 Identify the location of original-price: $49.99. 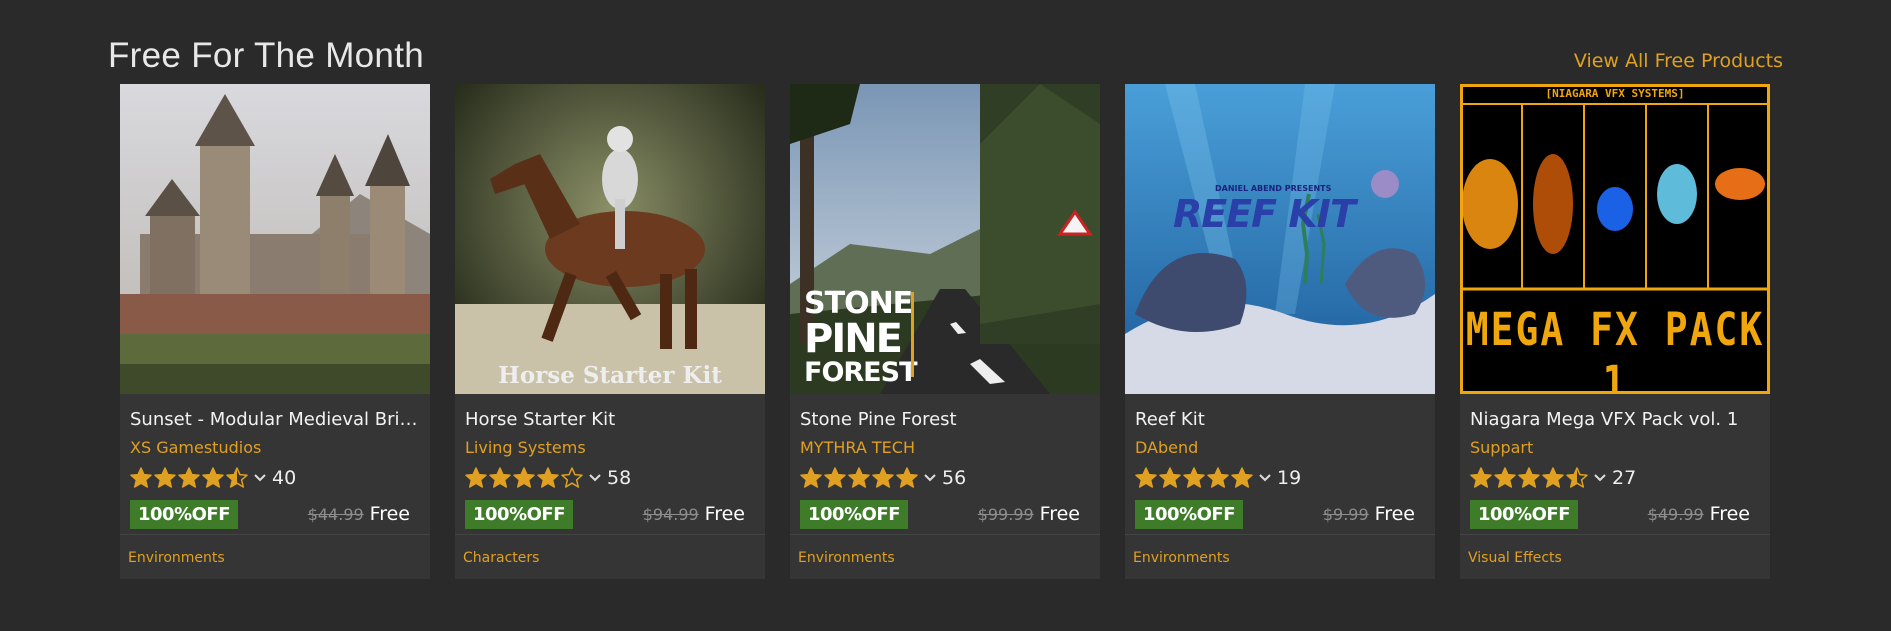
(1675, 514).